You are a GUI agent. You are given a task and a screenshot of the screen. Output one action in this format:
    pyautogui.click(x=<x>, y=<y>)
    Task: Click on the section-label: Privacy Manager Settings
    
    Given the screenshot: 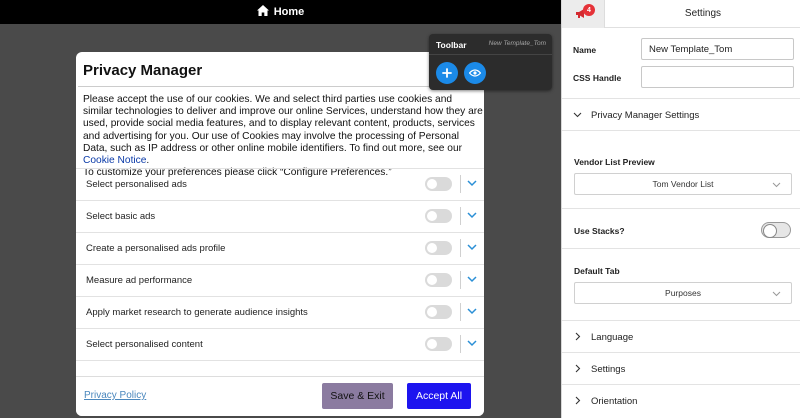 What is the action you would take?
    pyautogui.click(x=645, y=115)
    